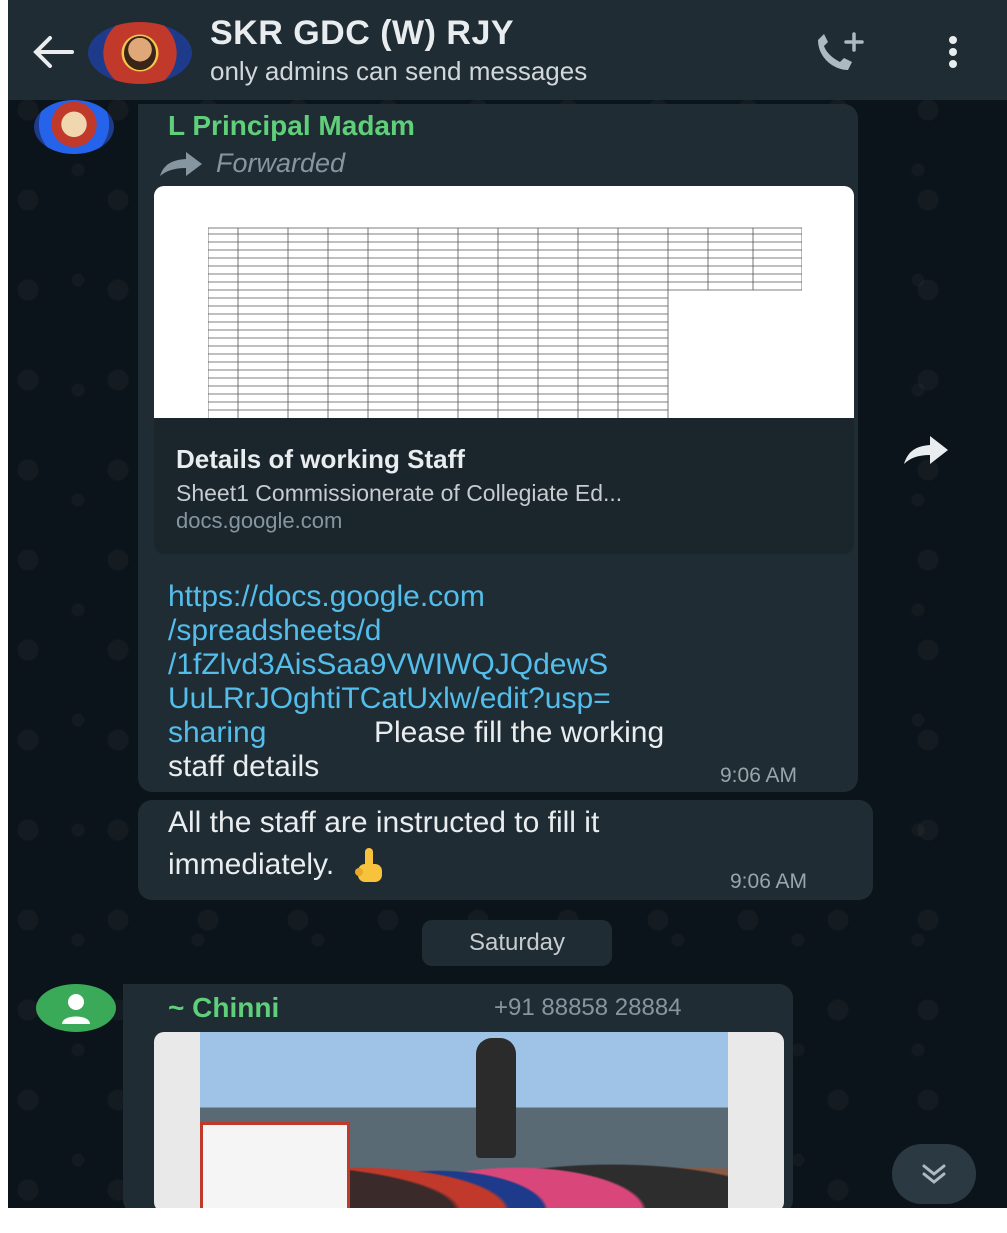  What do you see at coordinates (517, 943) in the screenshot?
I see `date-separator: Saturday` at bounding box center [517, 943].